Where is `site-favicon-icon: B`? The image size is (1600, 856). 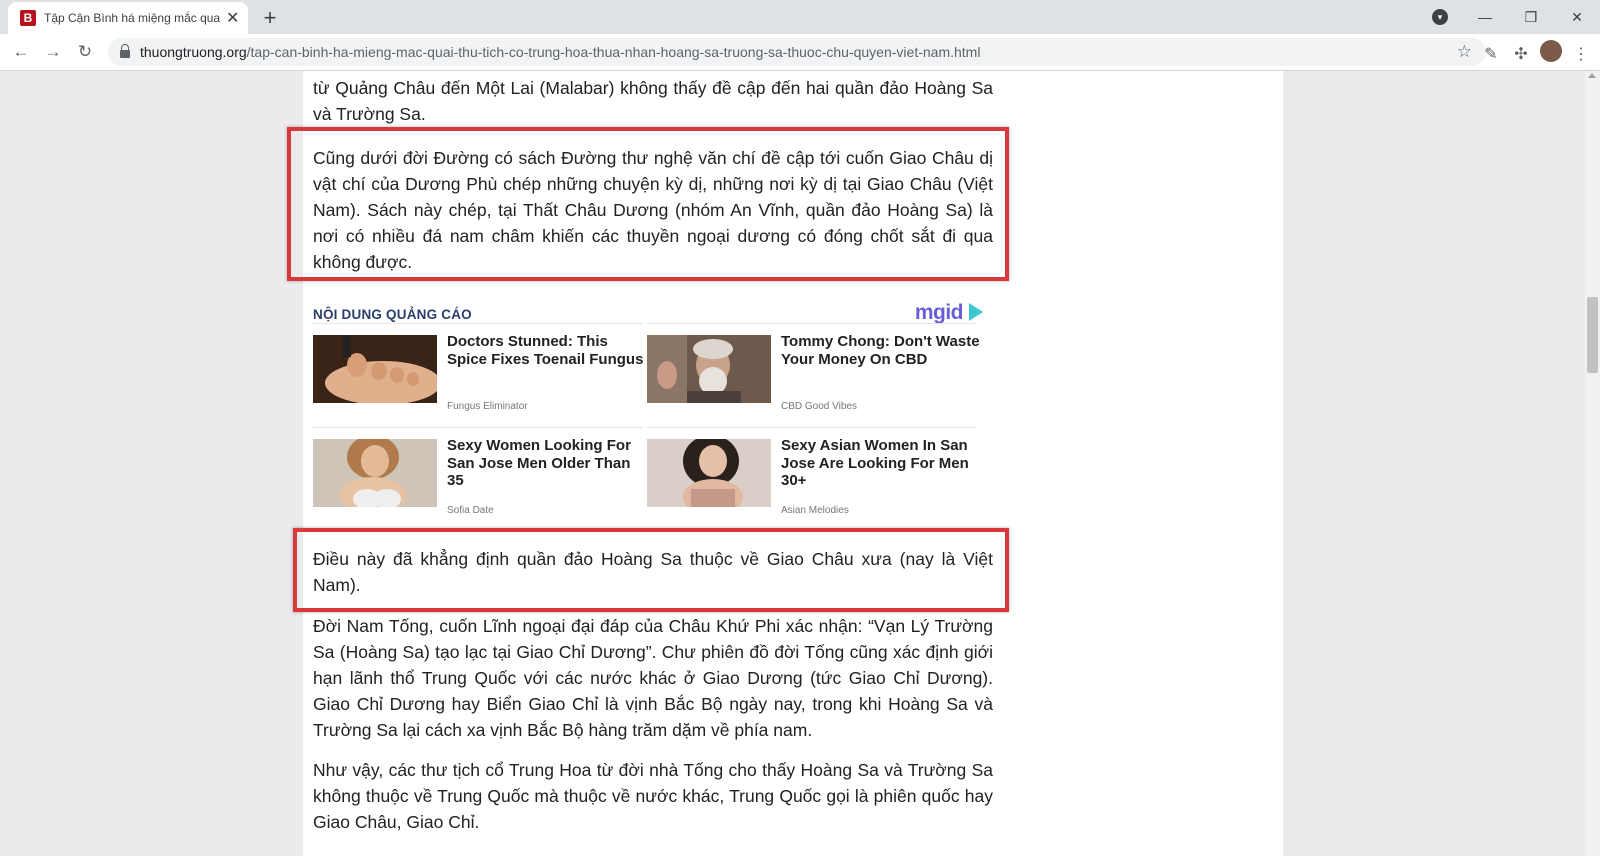 site-favicon-icon: B is located at coordinates (28, 18).